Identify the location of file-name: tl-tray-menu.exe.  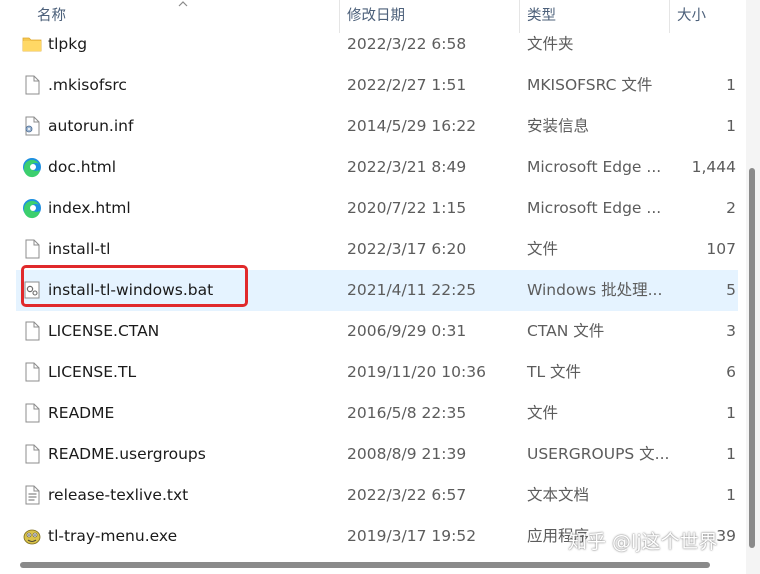
(113, 536).